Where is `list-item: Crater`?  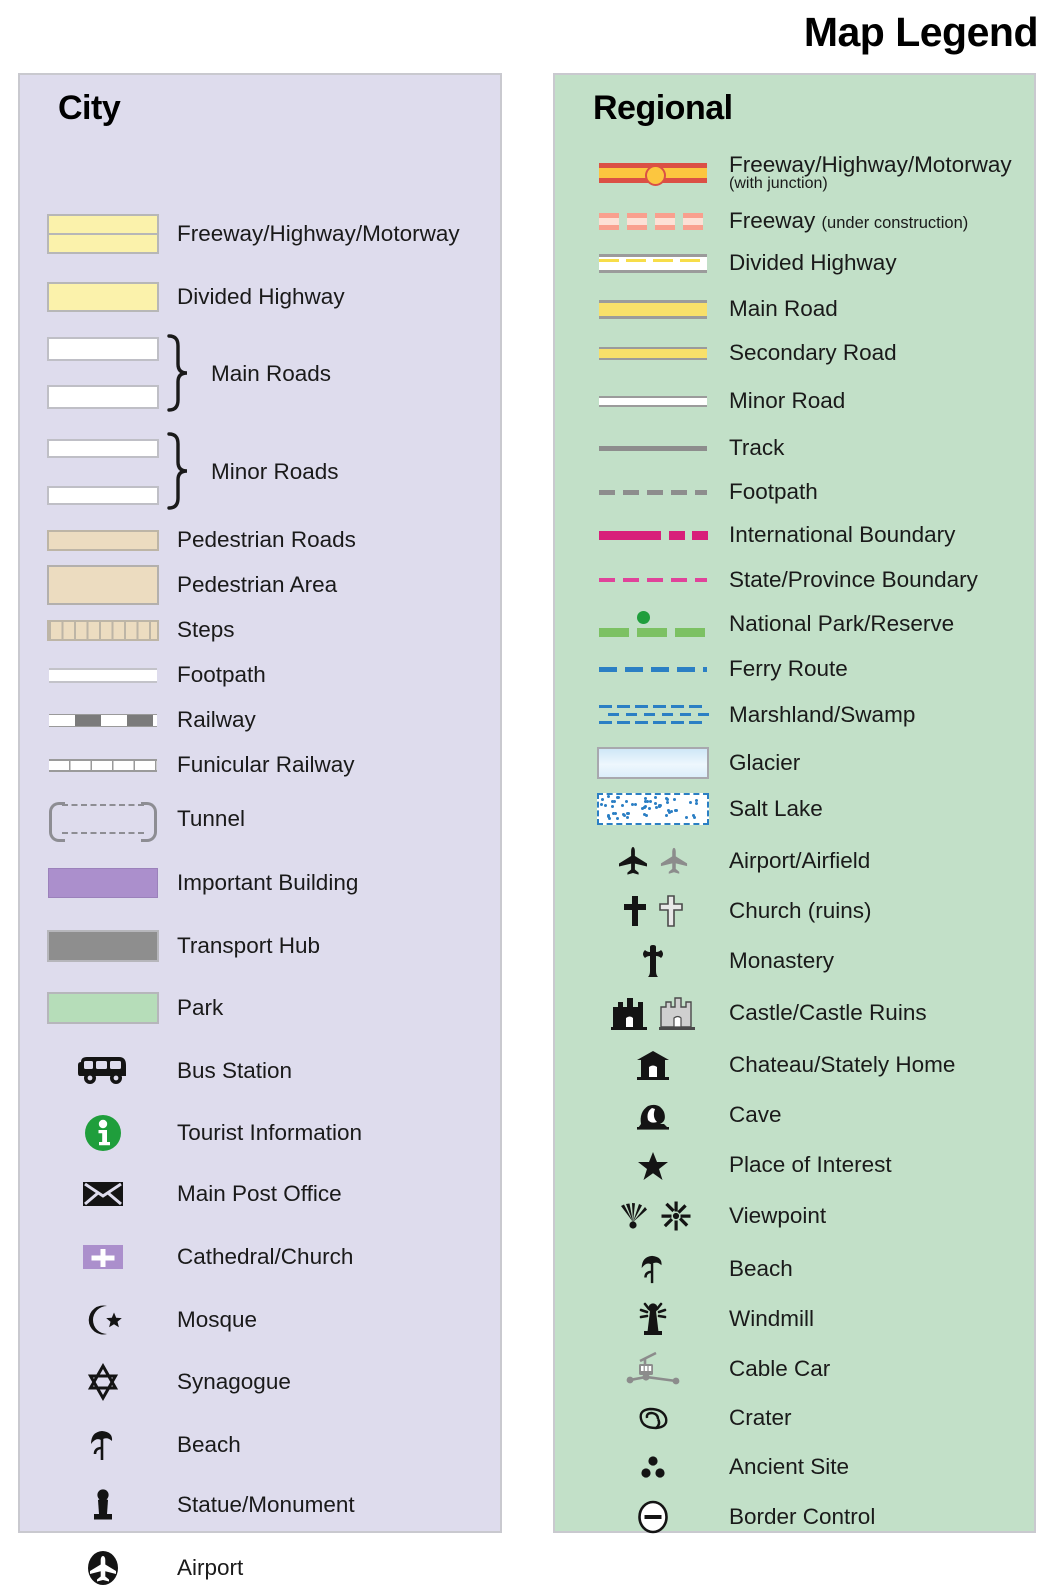 list-item: Crater is located at coordinates (794, 1418).